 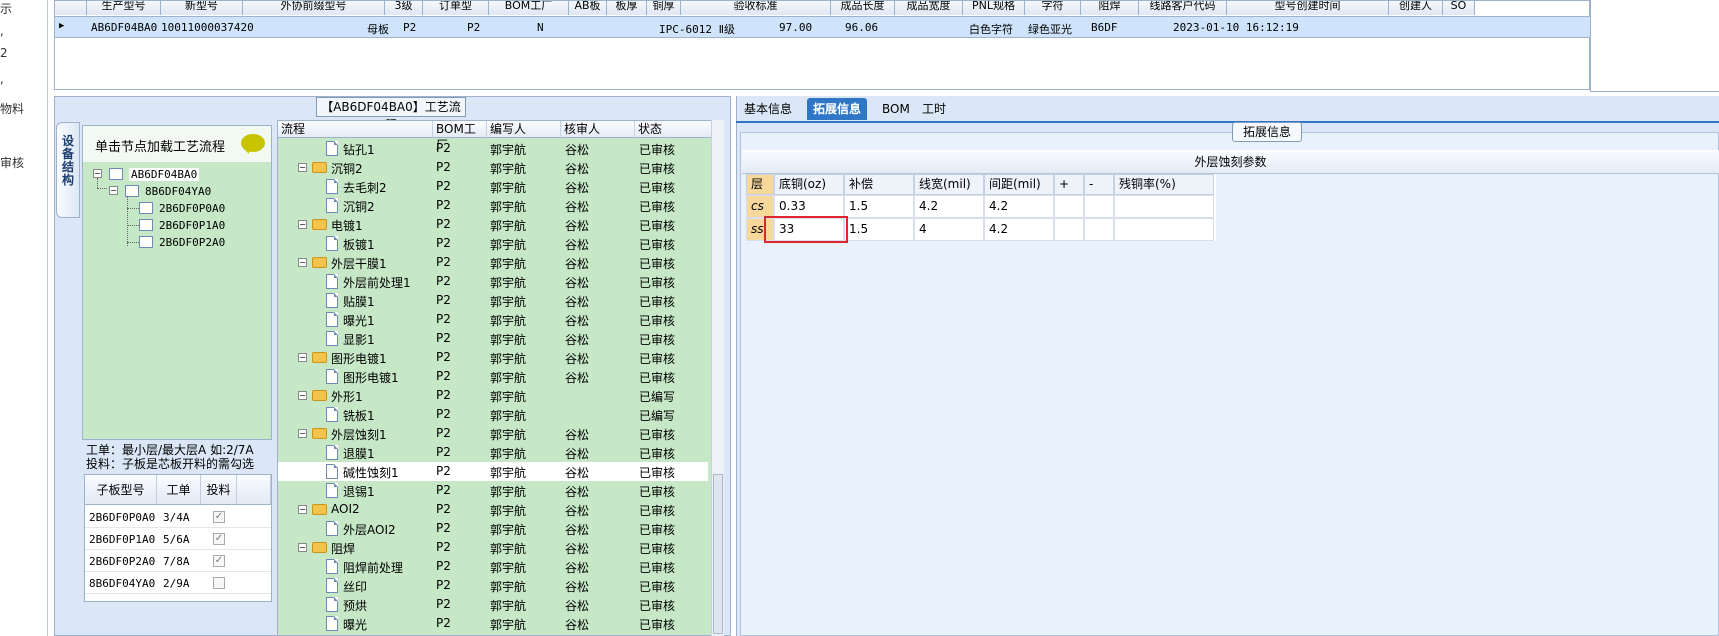 What do you see at coordinates (192, 225) in the screenshot?
I see `tree-node: 2B6DF0P1A0` at bounding box center [192, 225].